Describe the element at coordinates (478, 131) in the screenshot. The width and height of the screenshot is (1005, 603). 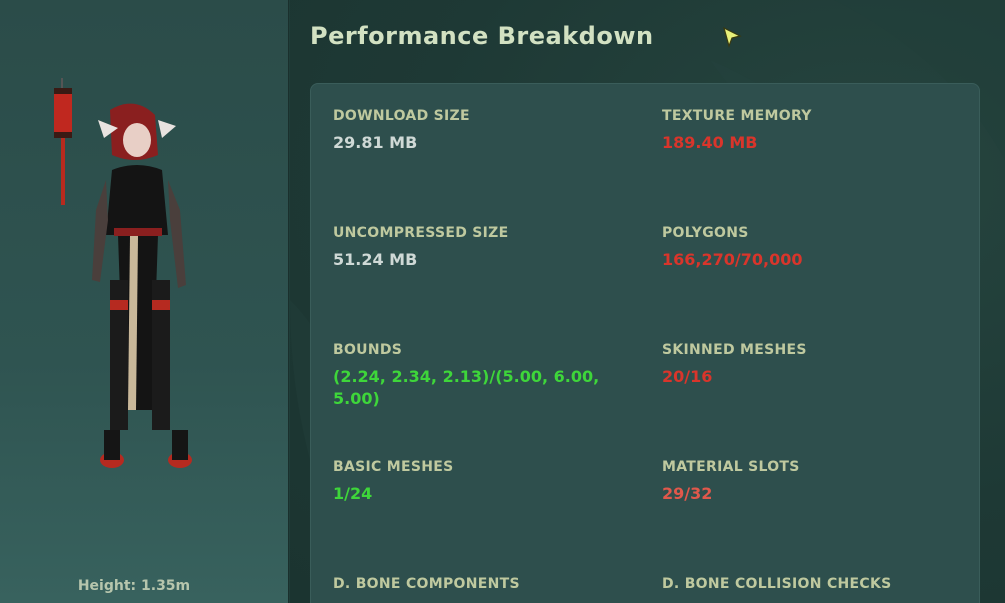
I see `stat-download-size: DOWNLOAD SIZE 29.81 MB` at that location.